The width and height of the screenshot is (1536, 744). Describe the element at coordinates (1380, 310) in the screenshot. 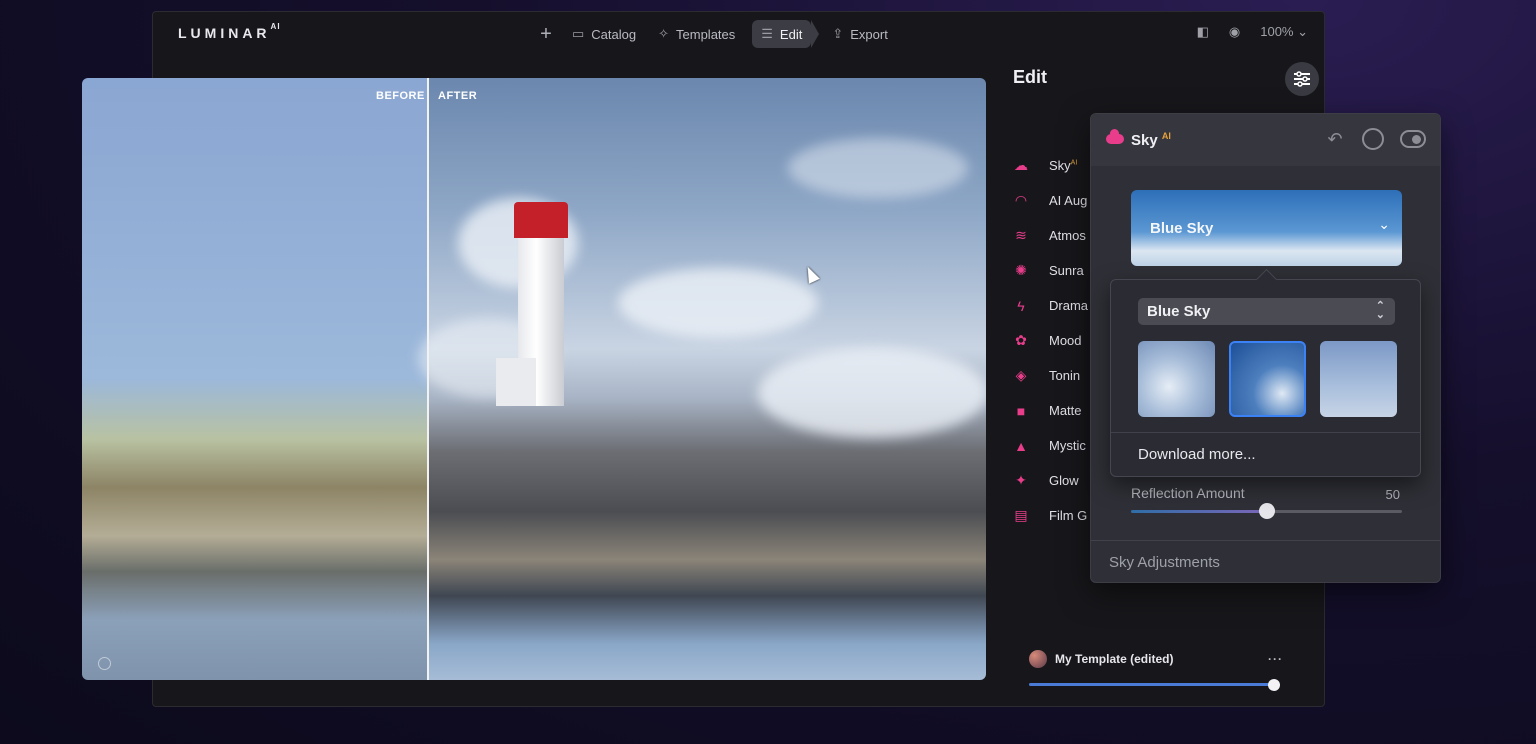

I see `chevron-updown-icon: ⌃ ⌄` at that location.